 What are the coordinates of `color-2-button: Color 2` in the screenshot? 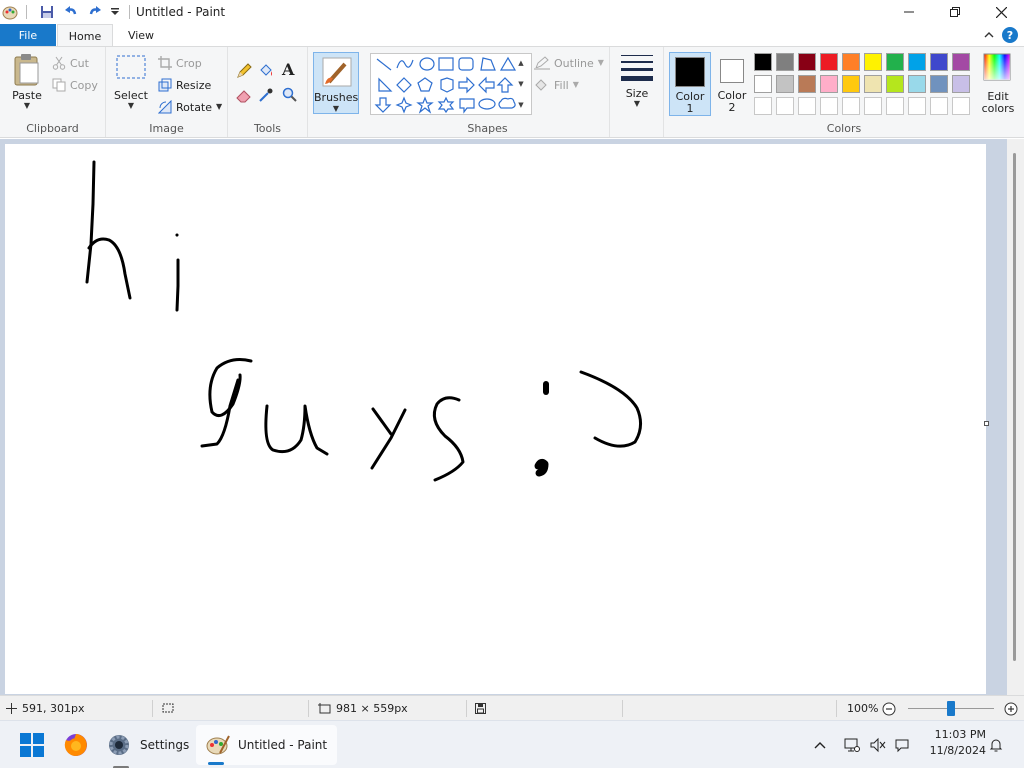 It's located at (732, 84).